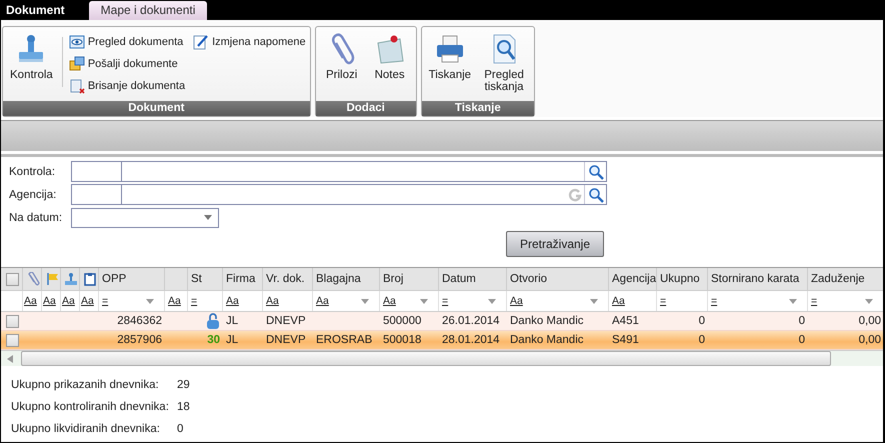 The width and height of the screenshot is (885, 443). What do you see at coordinates (459, 279) in the screenshot?
I see `column-header: Datum` at bounding box center [459, 279].